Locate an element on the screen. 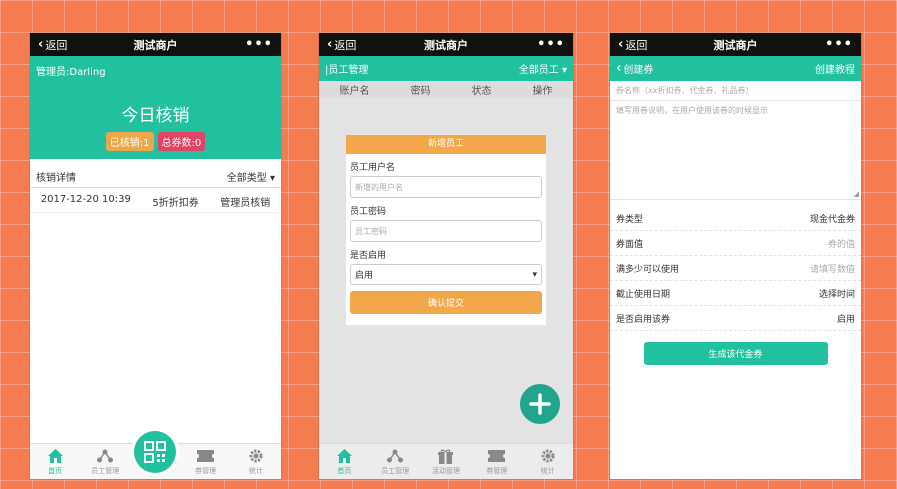  submit-button: 确认提交 is located at coordinates (446, 302).